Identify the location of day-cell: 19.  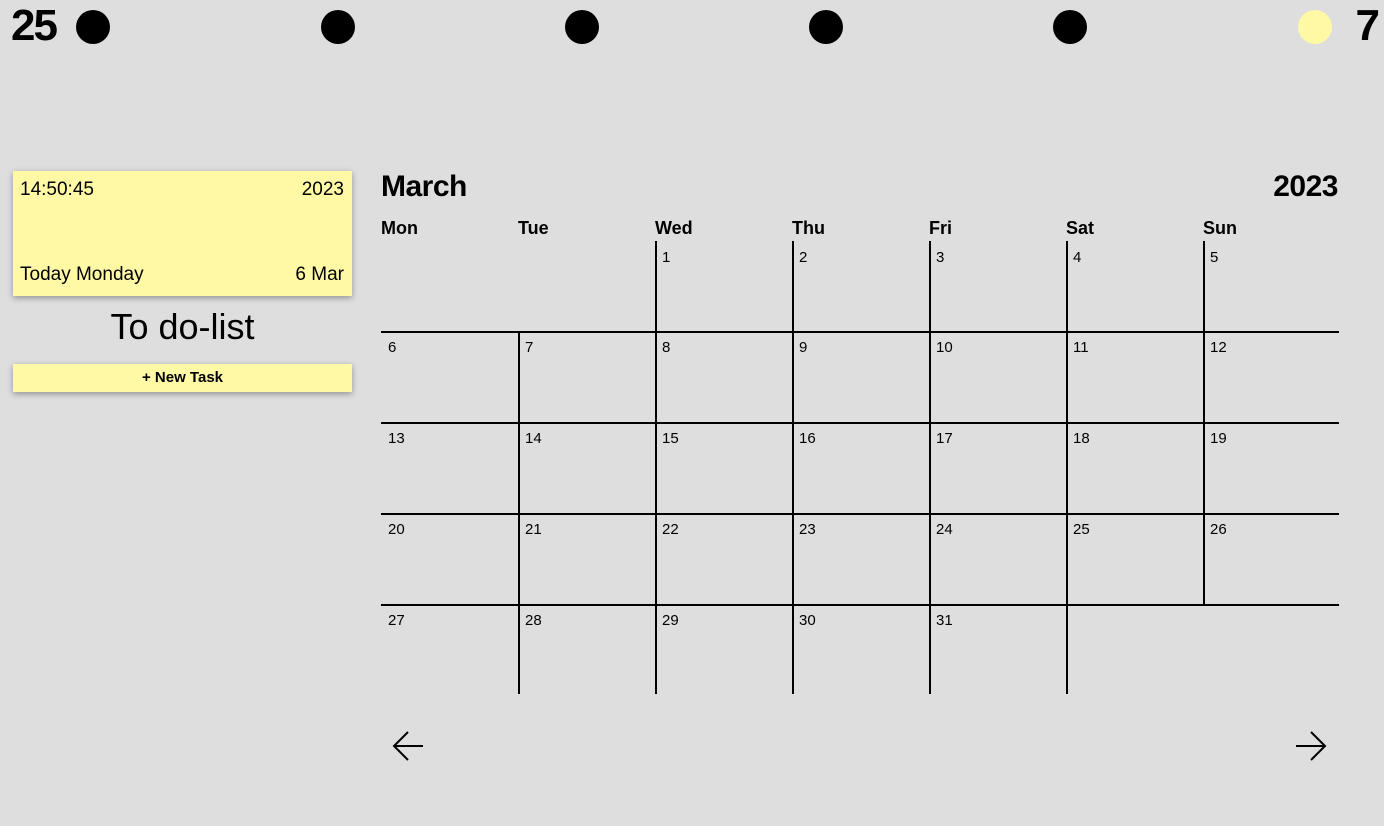
(1271, 467).